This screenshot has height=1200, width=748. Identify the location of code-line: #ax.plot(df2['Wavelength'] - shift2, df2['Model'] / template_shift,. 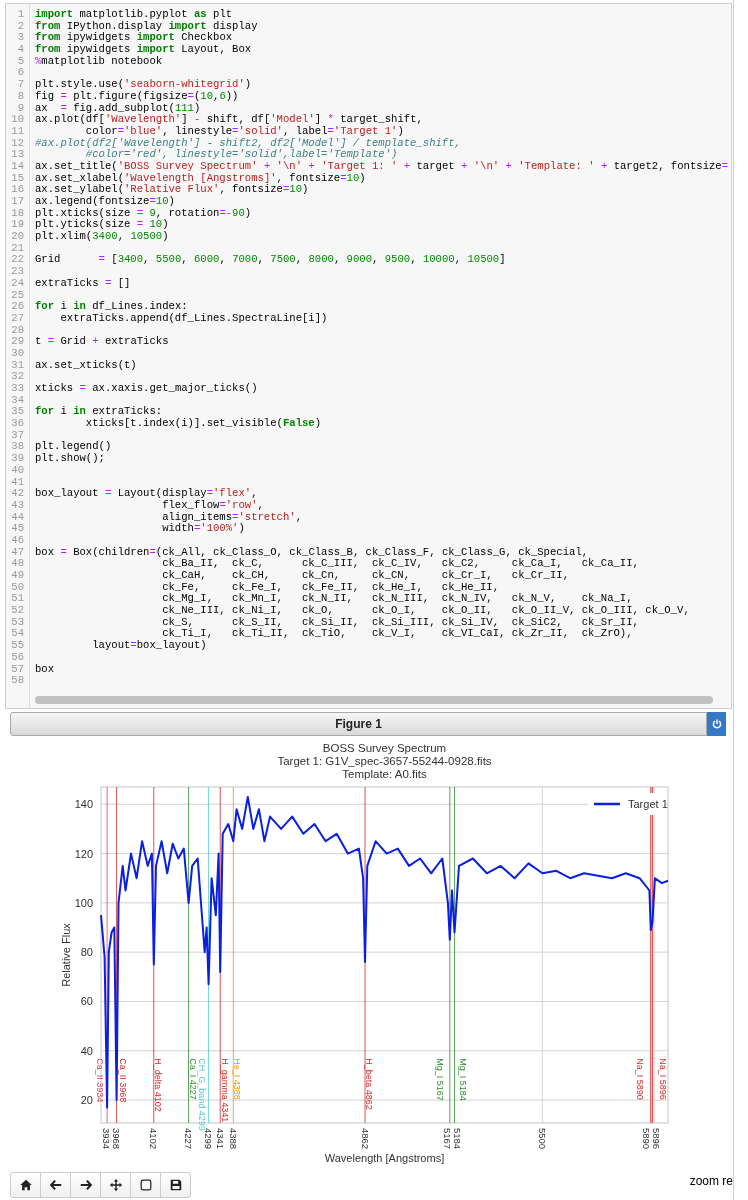
(247, 143).